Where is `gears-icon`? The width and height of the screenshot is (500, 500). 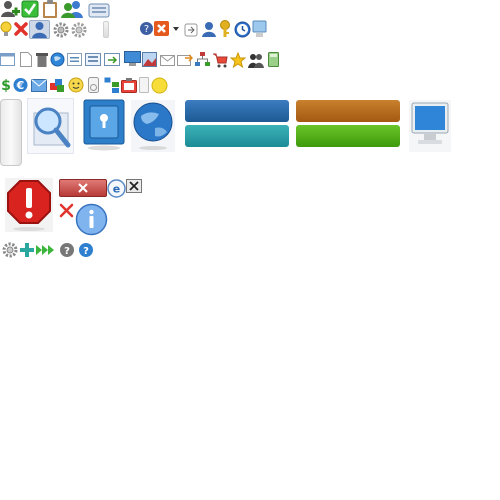
gears-icon is located at coordinates (79, 30).